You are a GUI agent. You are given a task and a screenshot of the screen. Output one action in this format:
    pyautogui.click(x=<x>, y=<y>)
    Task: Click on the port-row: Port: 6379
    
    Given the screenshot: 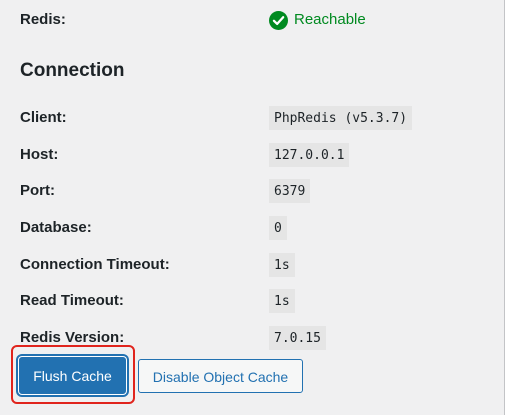 What is the action you would take?
    pyautogui.click(x=252, y=191)
    